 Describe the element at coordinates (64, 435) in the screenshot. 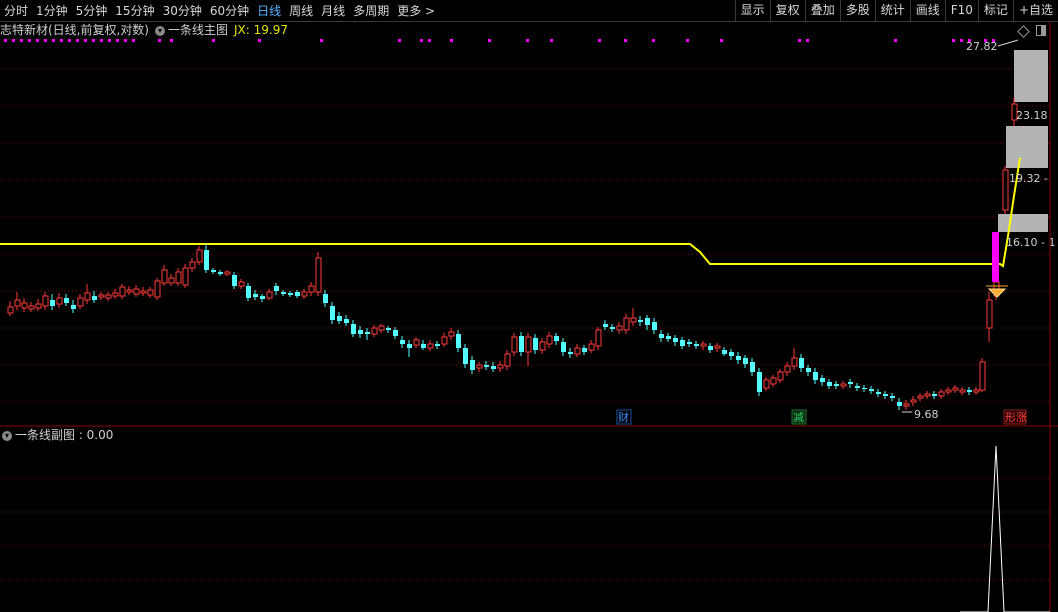

I see `sub-chart-title: 一条线副图 : 0.00` at that location.